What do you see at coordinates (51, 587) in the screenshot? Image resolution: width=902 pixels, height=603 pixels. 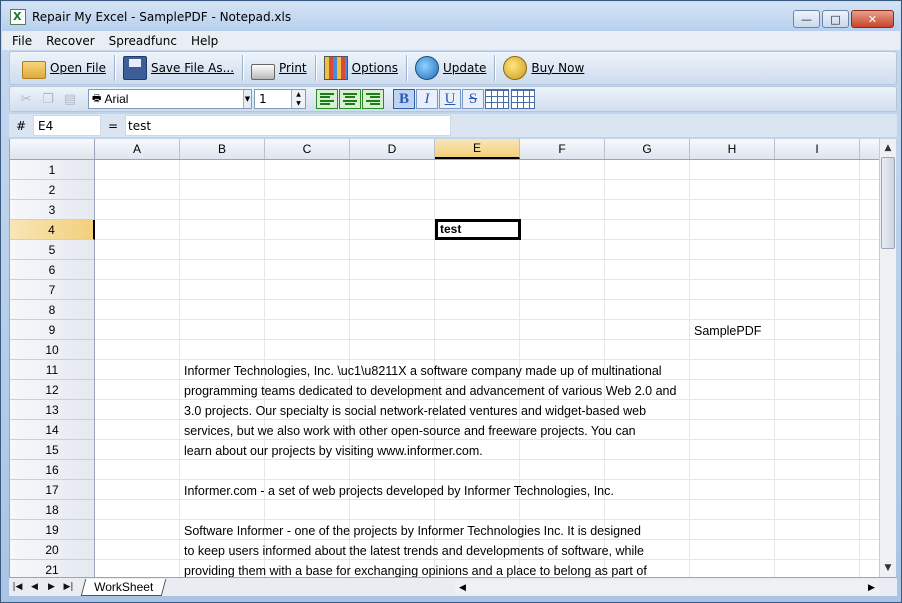 I see `next-sheet-icon: ▶` at bounding box center [51, 587].